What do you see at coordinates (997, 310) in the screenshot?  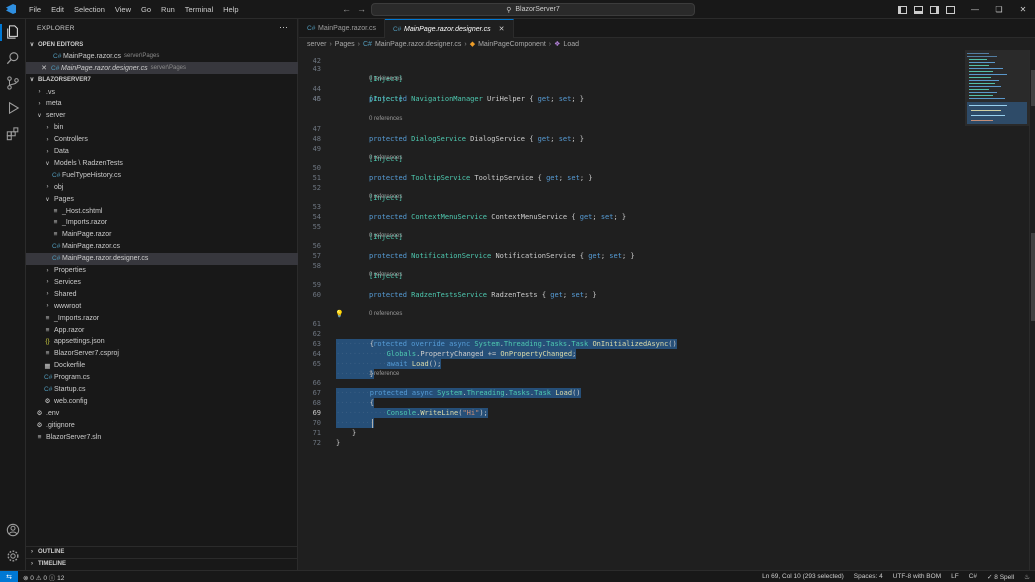 I see `minimap` at bounding box center [997, 310].